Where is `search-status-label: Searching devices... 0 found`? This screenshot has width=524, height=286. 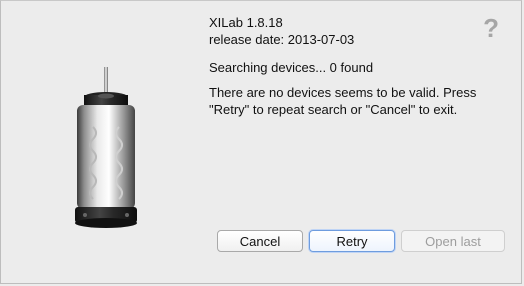 search-status-label: Searching devices... 0 found is located at coordinates (291, 67).